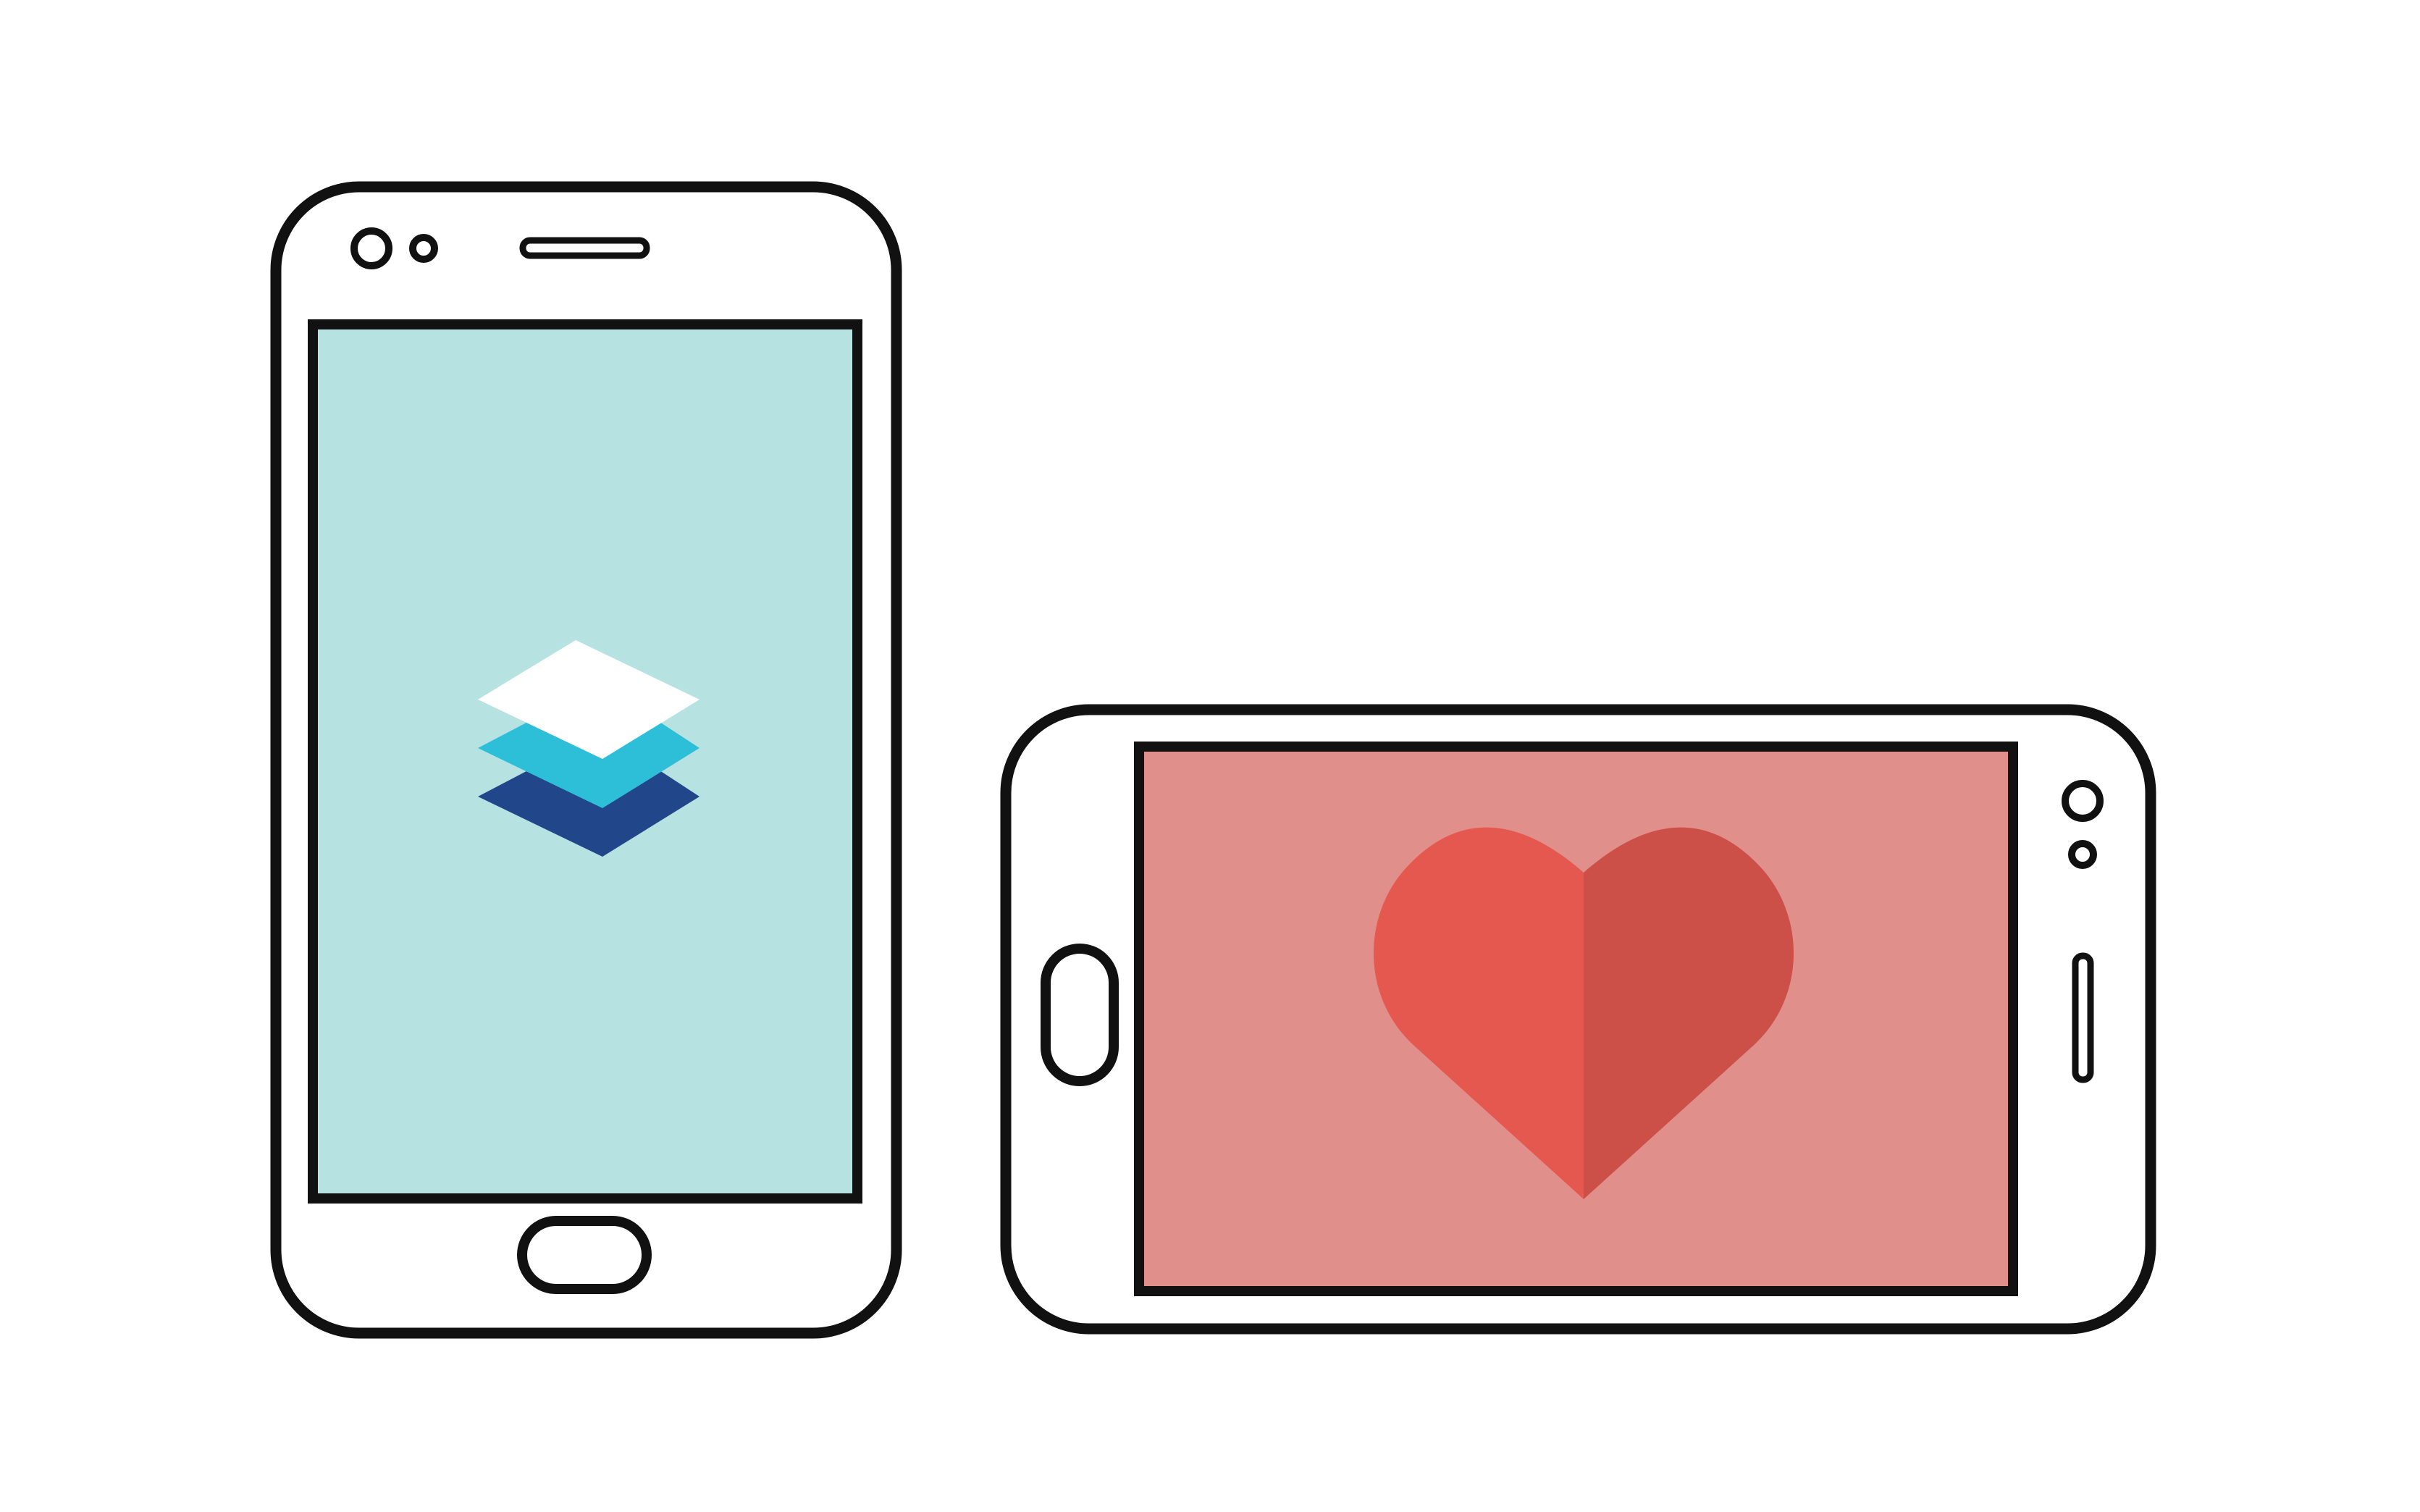 The width and height of the screenshot is (2420, 1512). I want to click on earpiece-speaker, so click(585, 248).